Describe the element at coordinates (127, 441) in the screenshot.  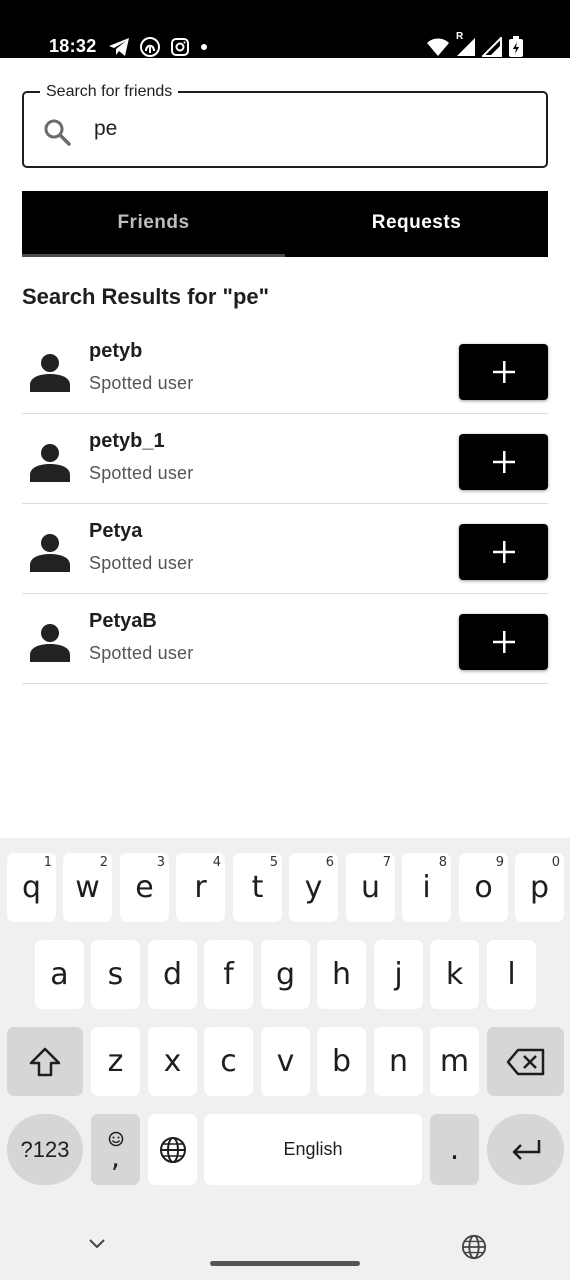
I see `user-name: petyb_1` at that location.